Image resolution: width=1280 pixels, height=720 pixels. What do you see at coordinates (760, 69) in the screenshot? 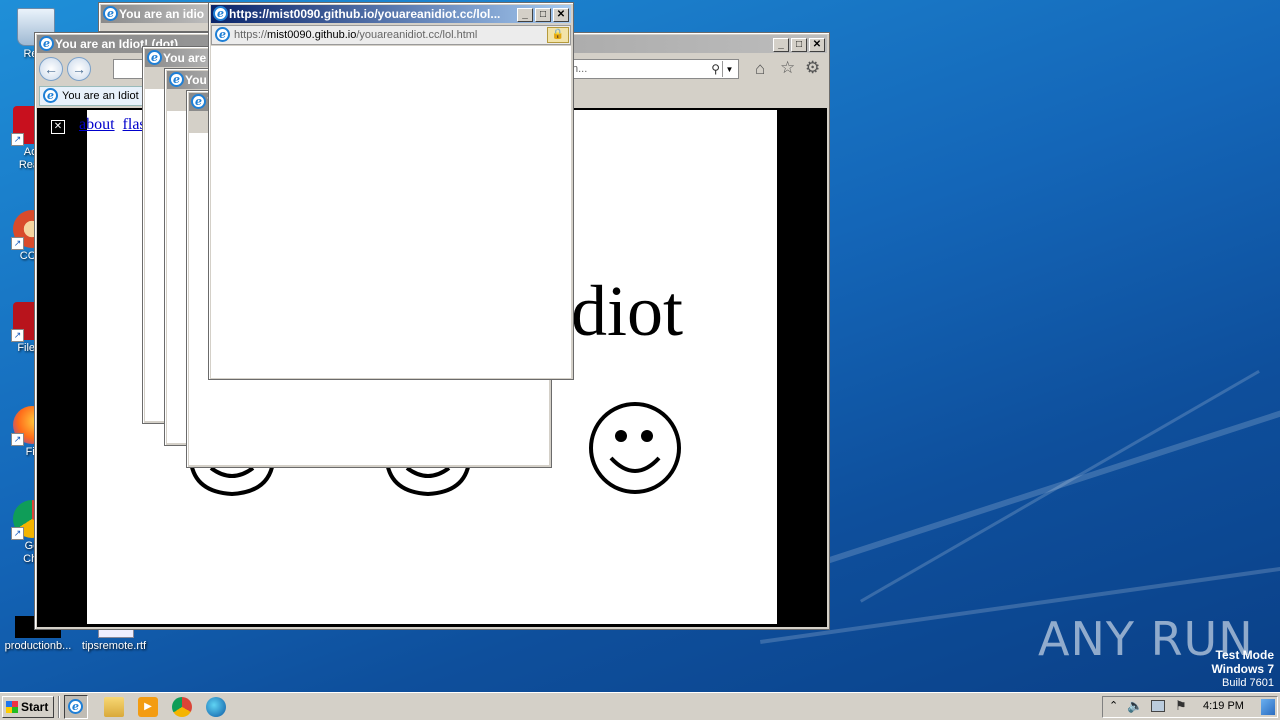
I see `home-icon: ⌂` at bounding box center [760, 69].